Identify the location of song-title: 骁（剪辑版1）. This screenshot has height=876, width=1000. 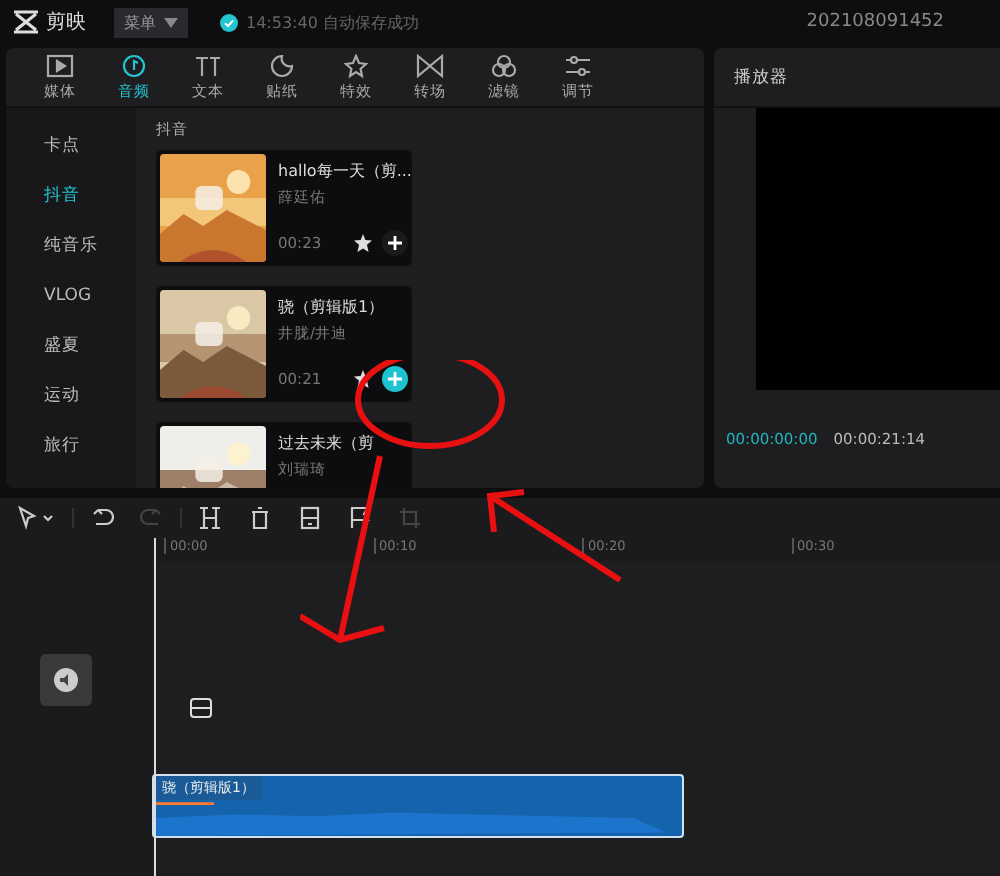
(332, 307).